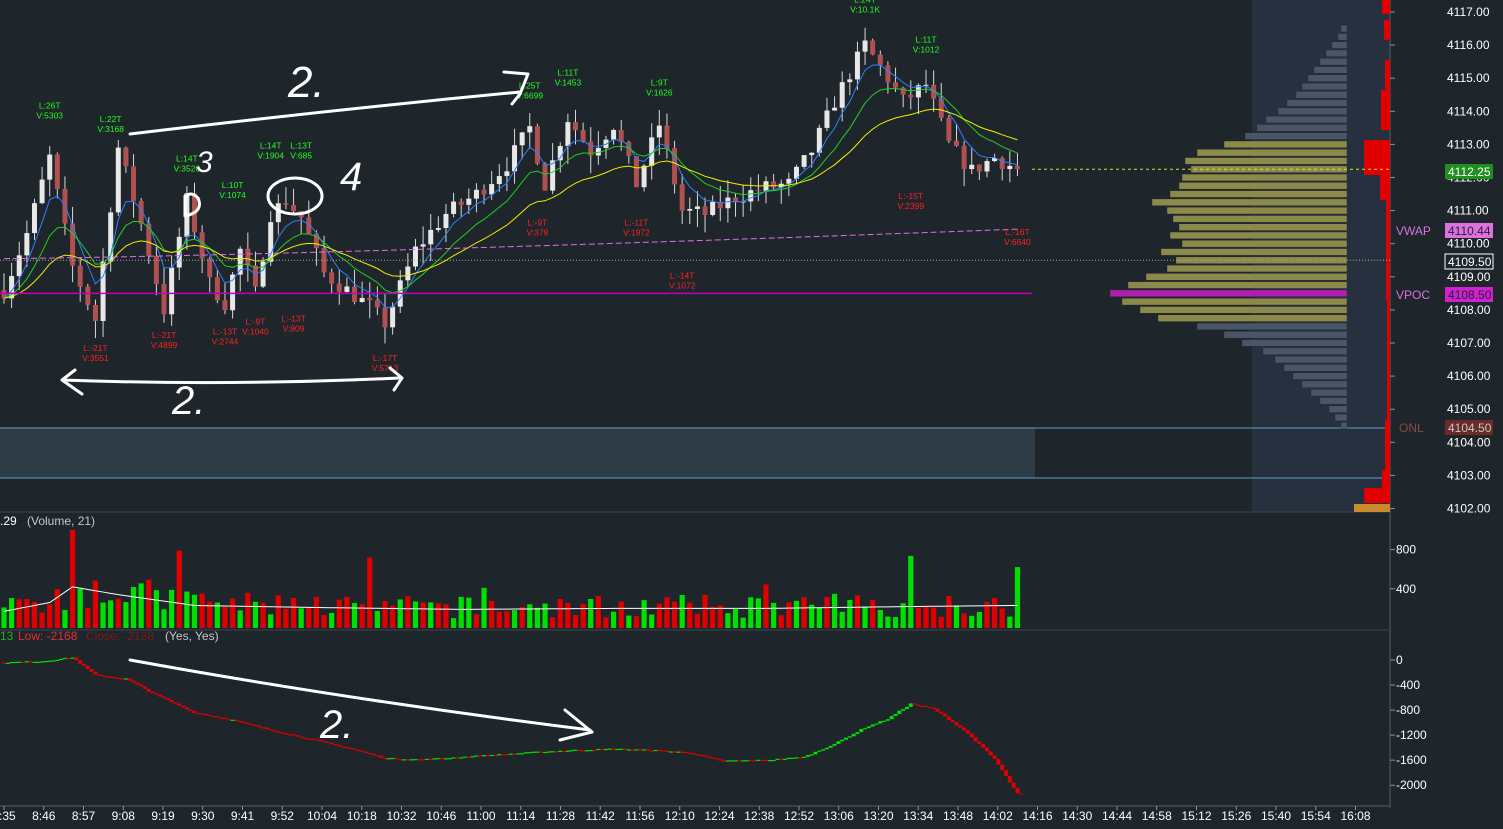  Describe the element at coordinates (301, 155) in the screenshot. I see `swing-label-volume: V:685` at that location.